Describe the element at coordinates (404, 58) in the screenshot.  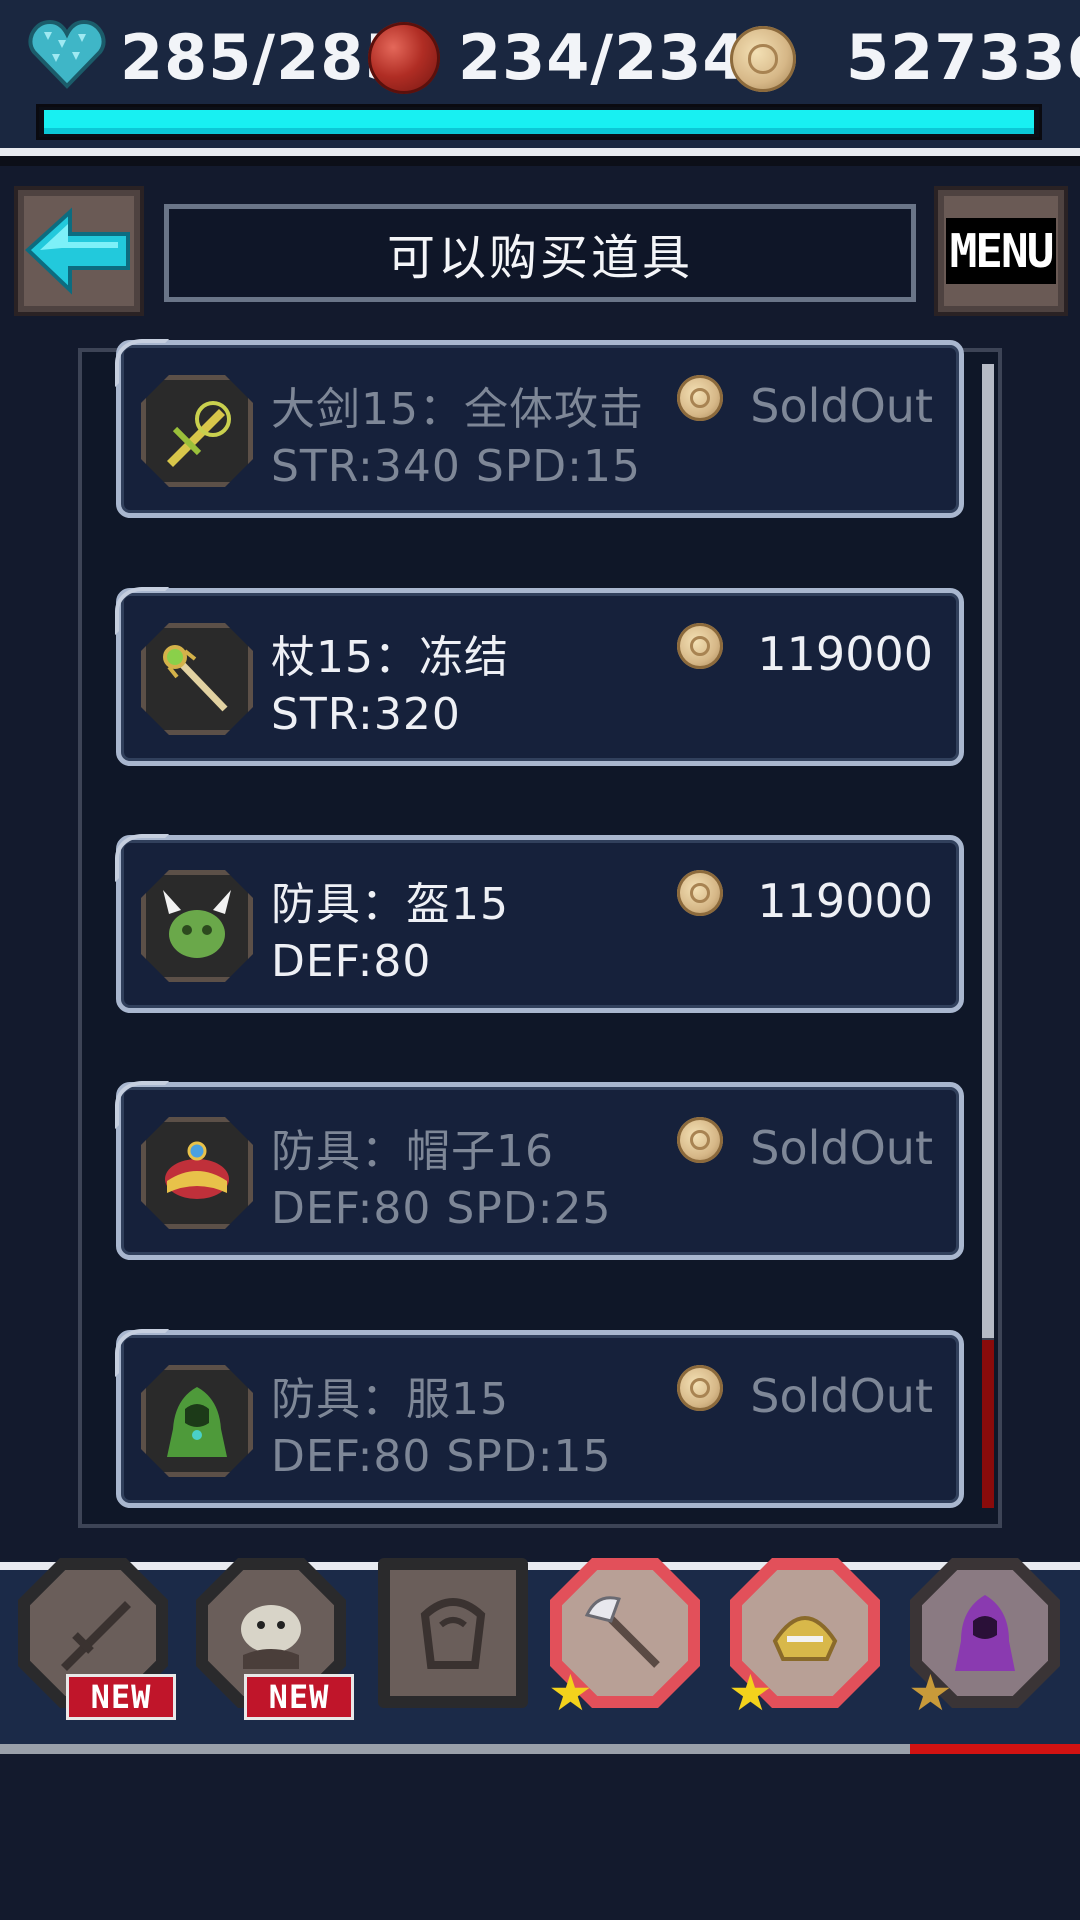
I see `mana-orb-icon` at that location.